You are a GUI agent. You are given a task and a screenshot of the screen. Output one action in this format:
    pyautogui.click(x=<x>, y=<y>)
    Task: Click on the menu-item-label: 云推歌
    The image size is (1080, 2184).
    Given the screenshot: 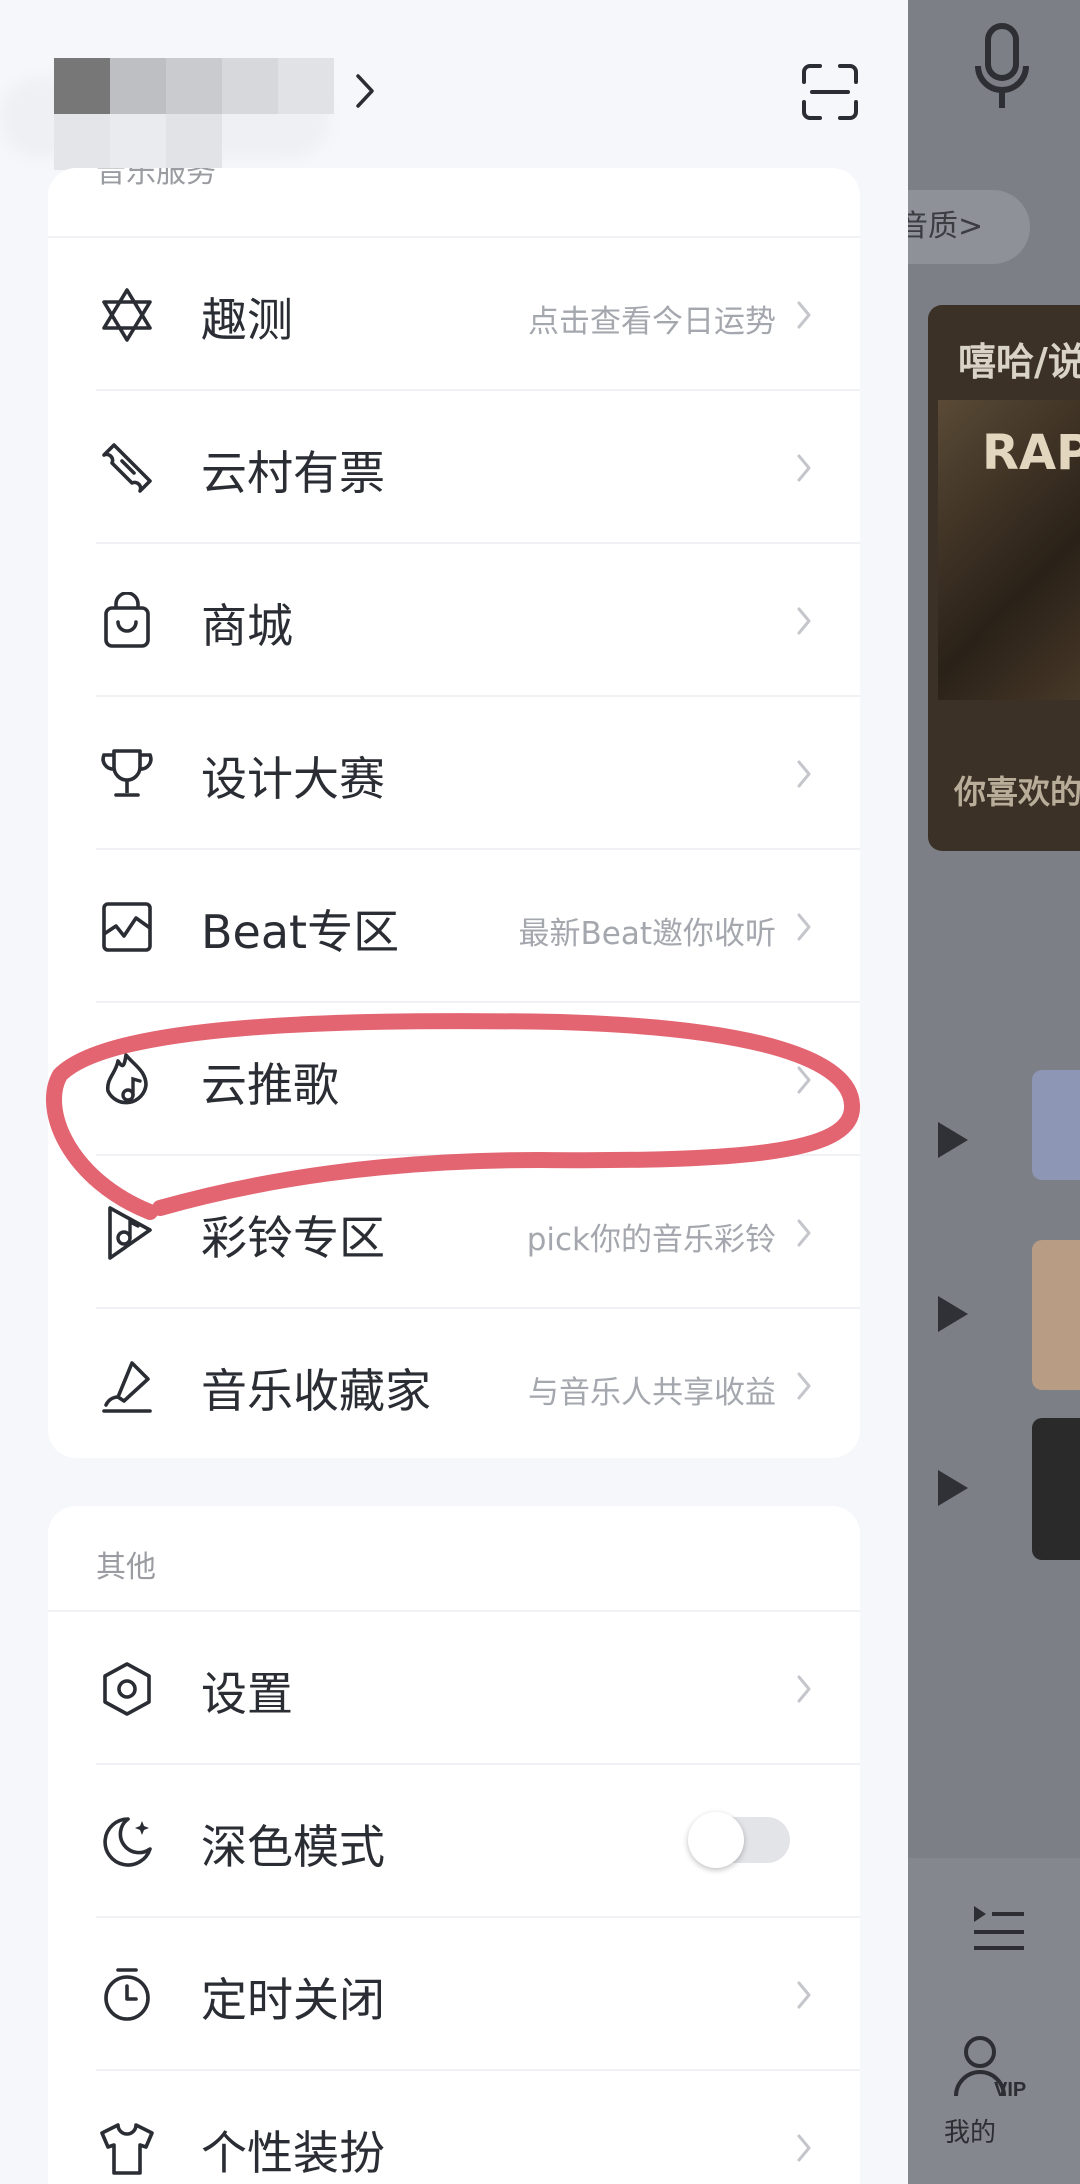 What is the action you would take?
    pyautogui.click(x=270, y=1085)
    